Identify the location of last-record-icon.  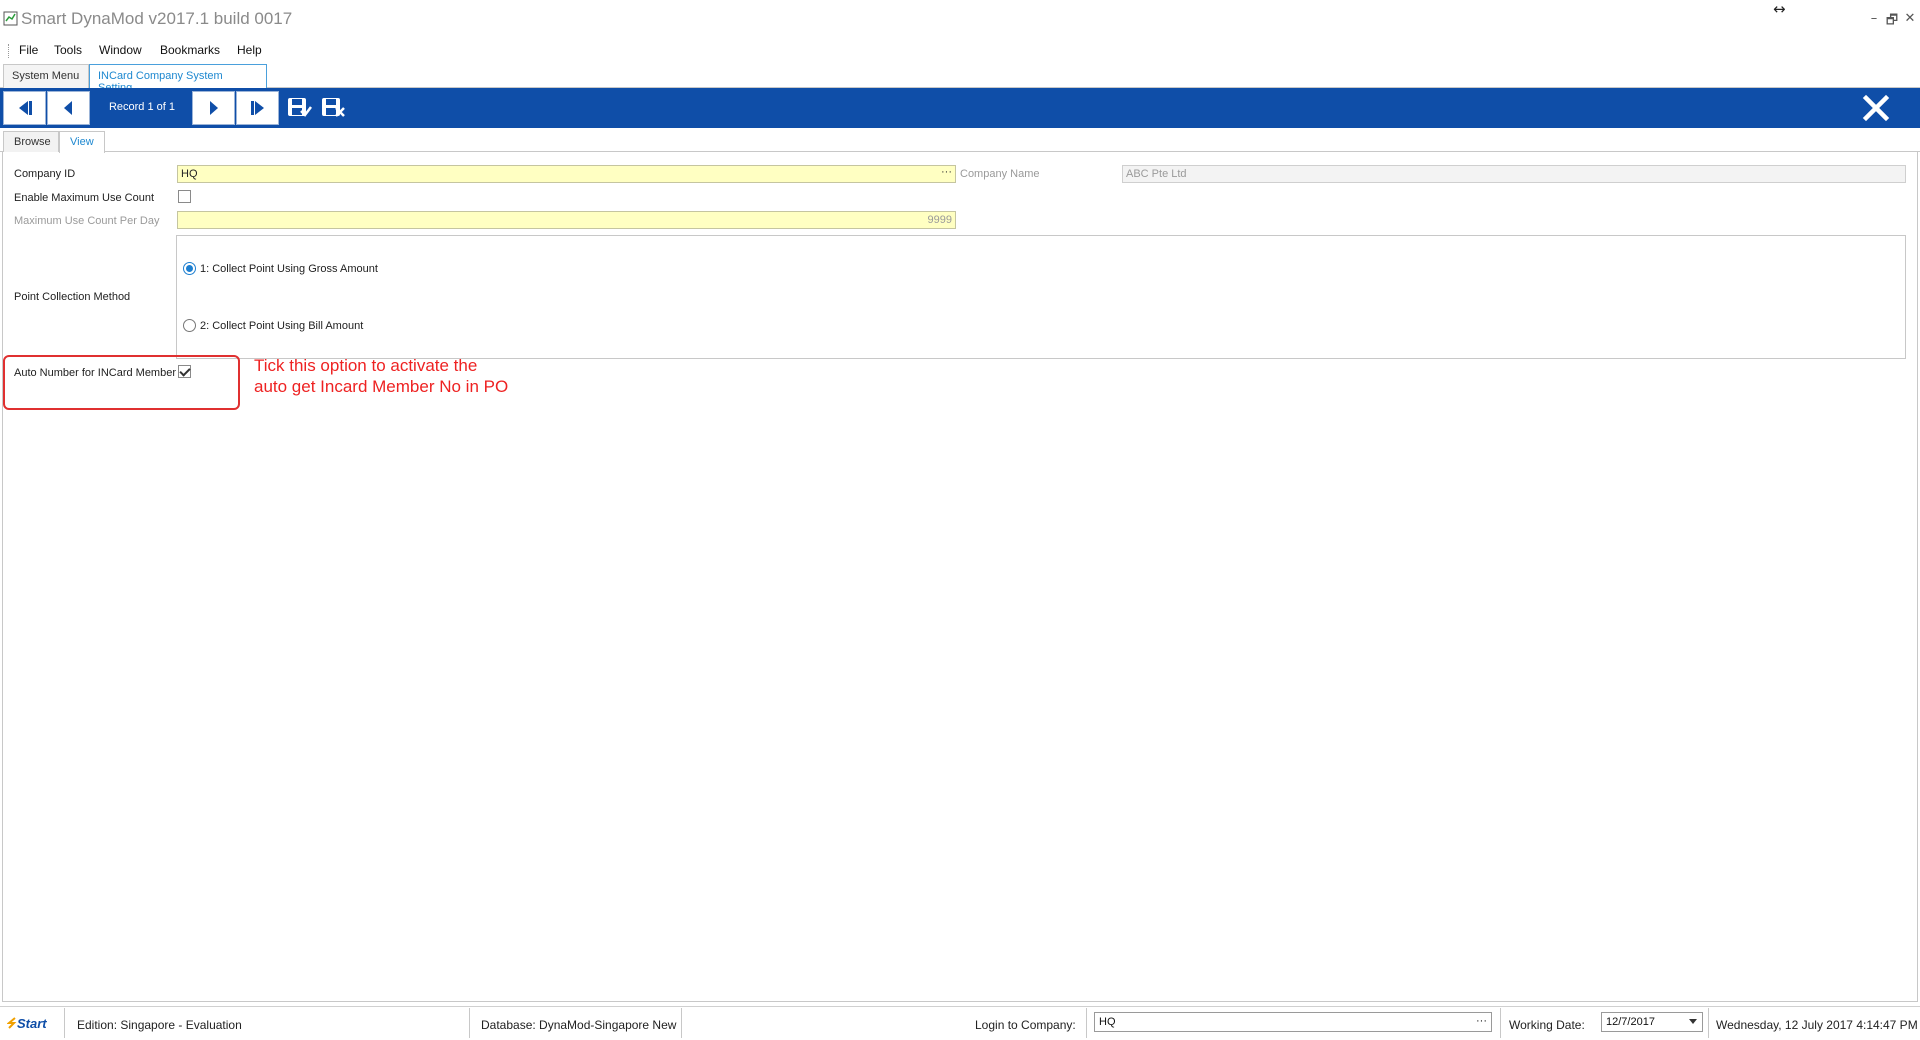
(257, 108).